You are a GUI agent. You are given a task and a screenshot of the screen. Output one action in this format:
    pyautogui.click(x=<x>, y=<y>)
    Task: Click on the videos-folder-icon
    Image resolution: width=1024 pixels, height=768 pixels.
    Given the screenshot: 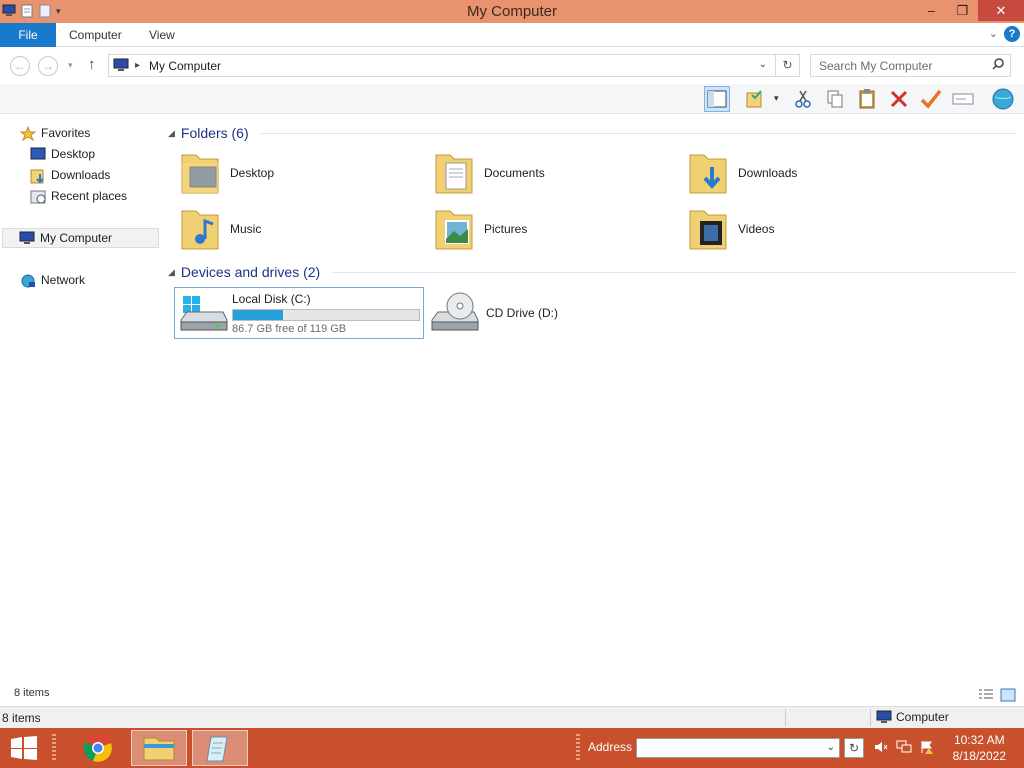 What is the action you would take?
    pyautogui.click(x=708, y=230)
    